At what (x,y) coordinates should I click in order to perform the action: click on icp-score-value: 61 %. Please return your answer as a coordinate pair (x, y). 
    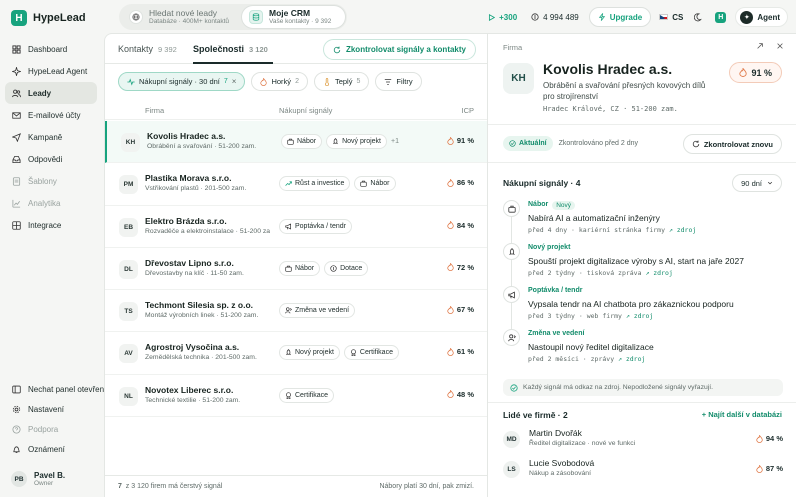
    Looking at the image, I should click on (465, 352).